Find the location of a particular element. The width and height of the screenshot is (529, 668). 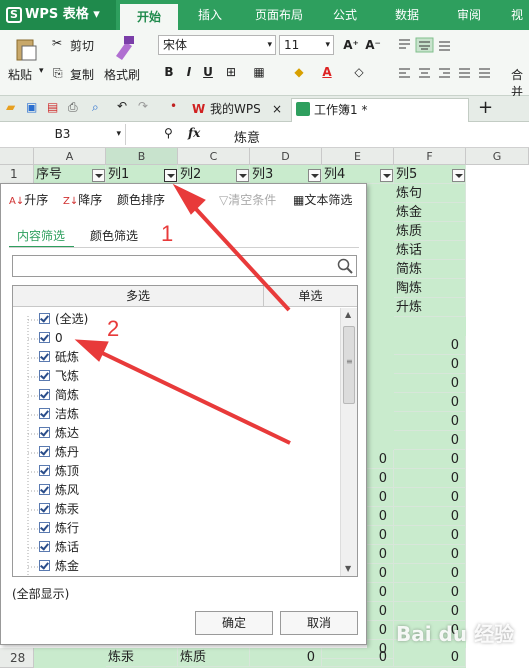

sort-asc-button: A↓升序 is located at coordinates (28, 201).